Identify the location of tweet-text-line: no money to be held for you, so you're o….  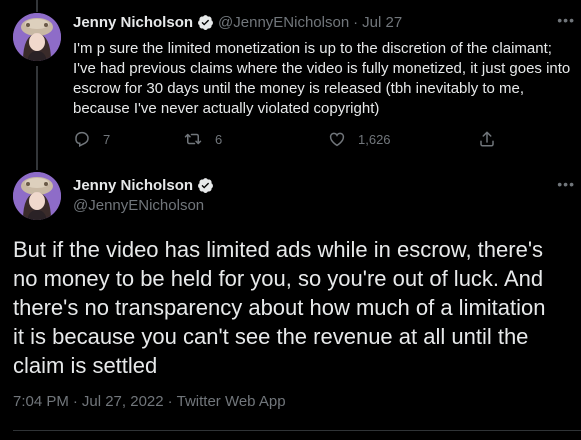
(278, 278).